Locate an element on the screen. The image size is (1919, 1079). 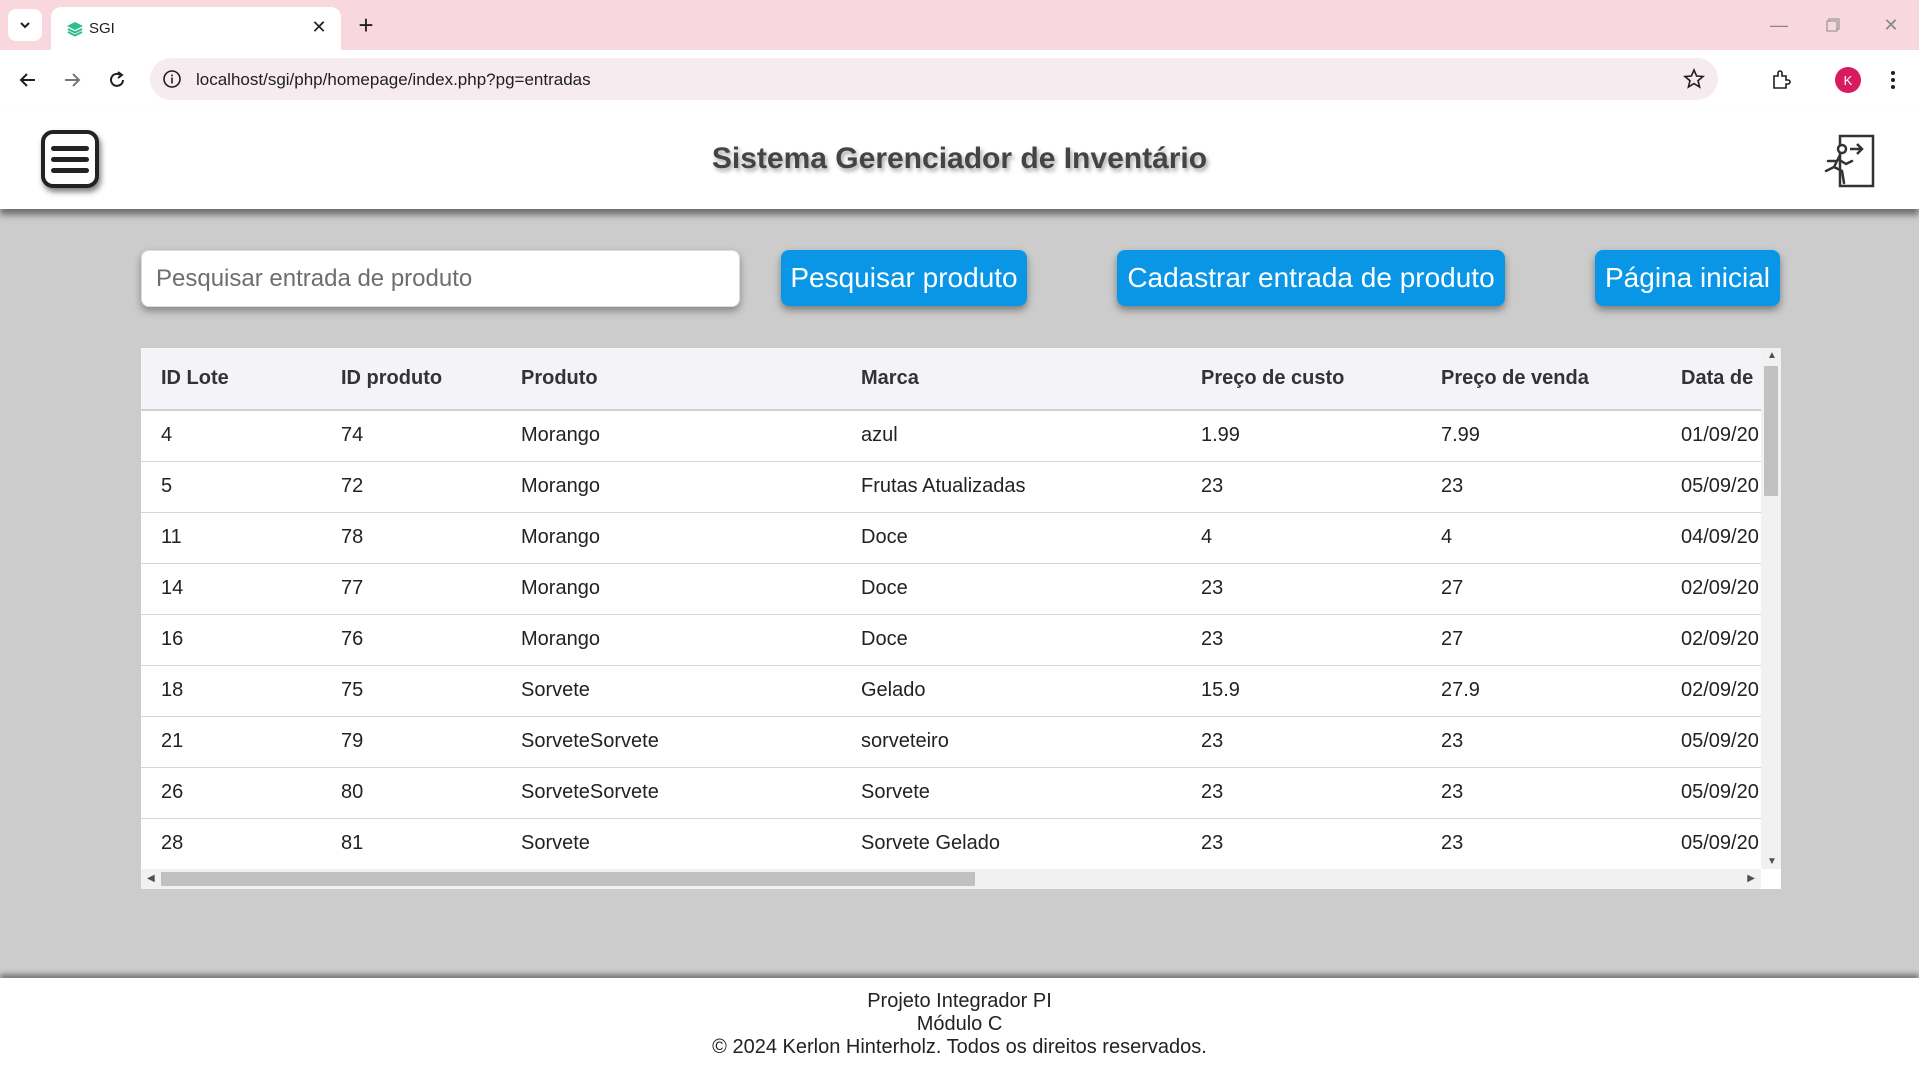
table-row: 28 81 Sorvete Sorvete Gelado 23 23 05/09/20 is located at coordinates (951, 843).